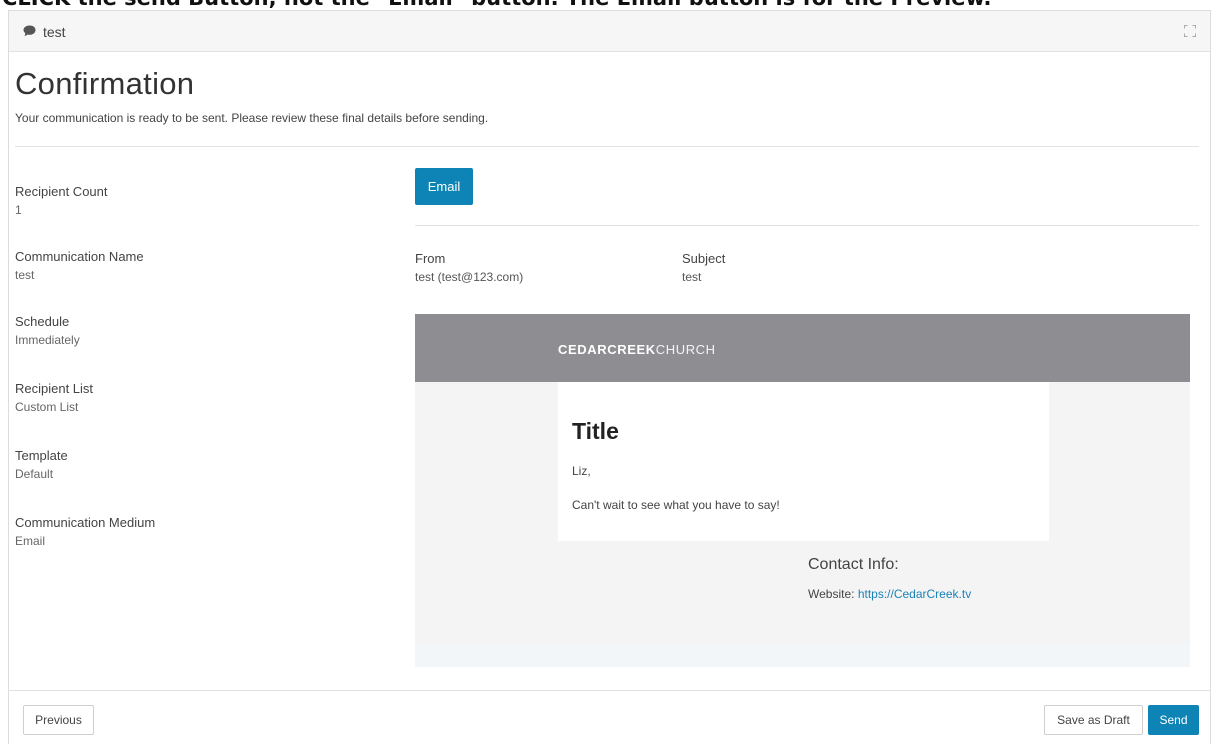  I want to click on detail-value: Default, so click(34, 474).